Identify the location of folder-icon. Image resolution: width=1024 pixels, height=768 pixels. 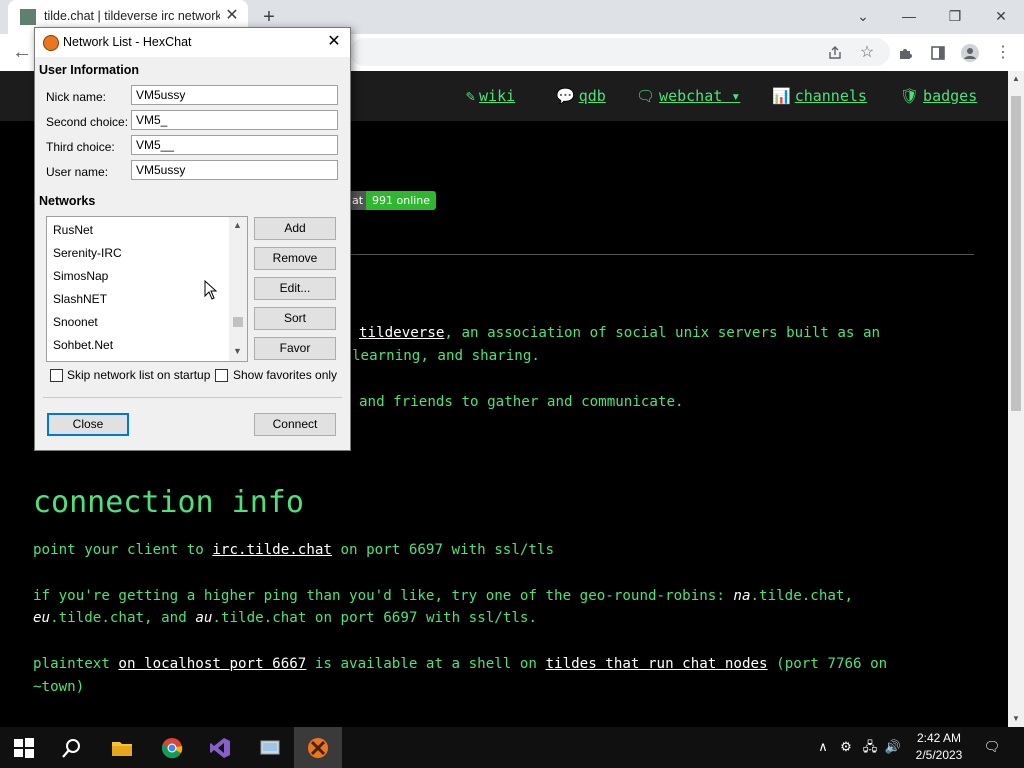
(122, 749).